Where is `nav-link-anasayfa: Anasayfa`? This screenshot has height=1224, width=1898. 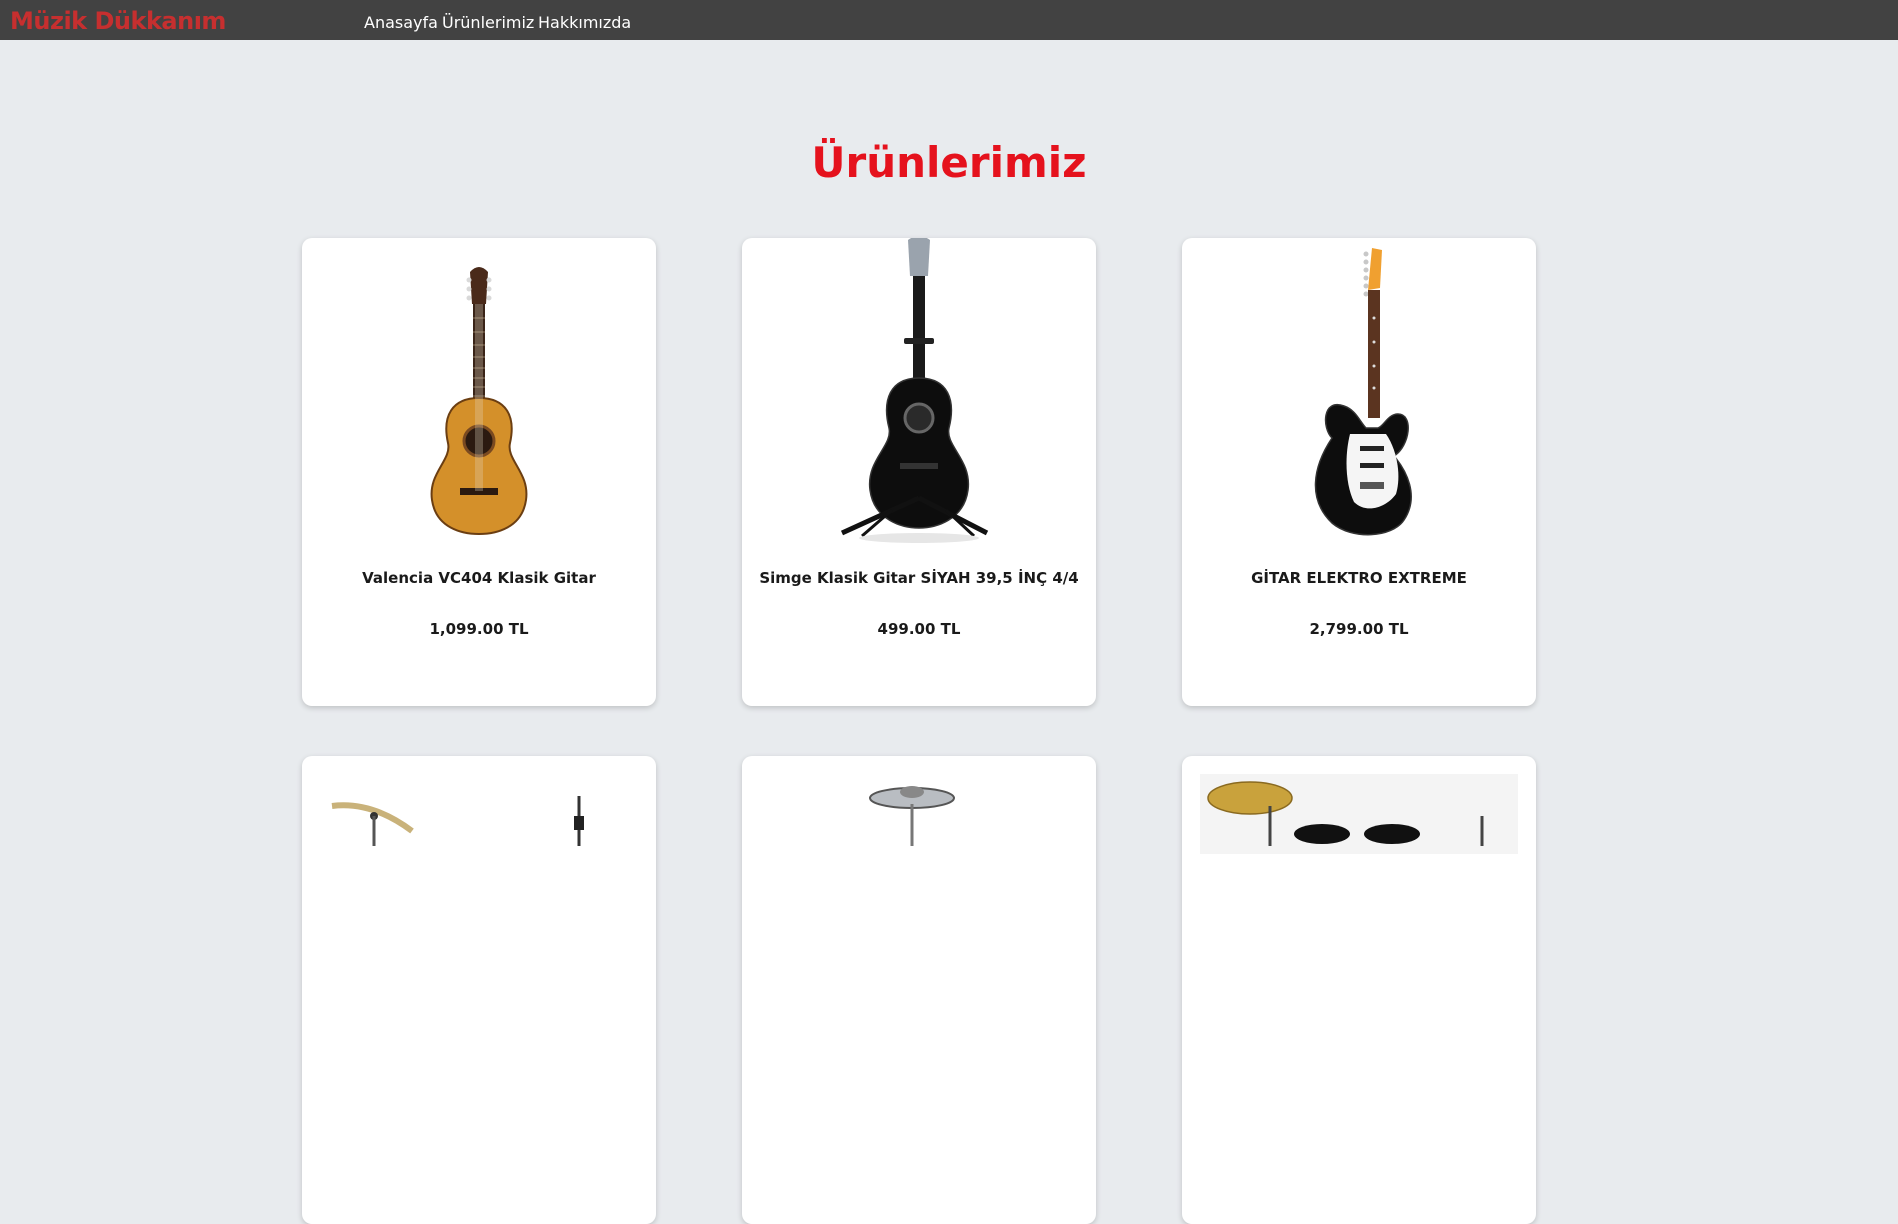
nav-link-anasayfa: Anasayfa is located at coordinates (401, 22).